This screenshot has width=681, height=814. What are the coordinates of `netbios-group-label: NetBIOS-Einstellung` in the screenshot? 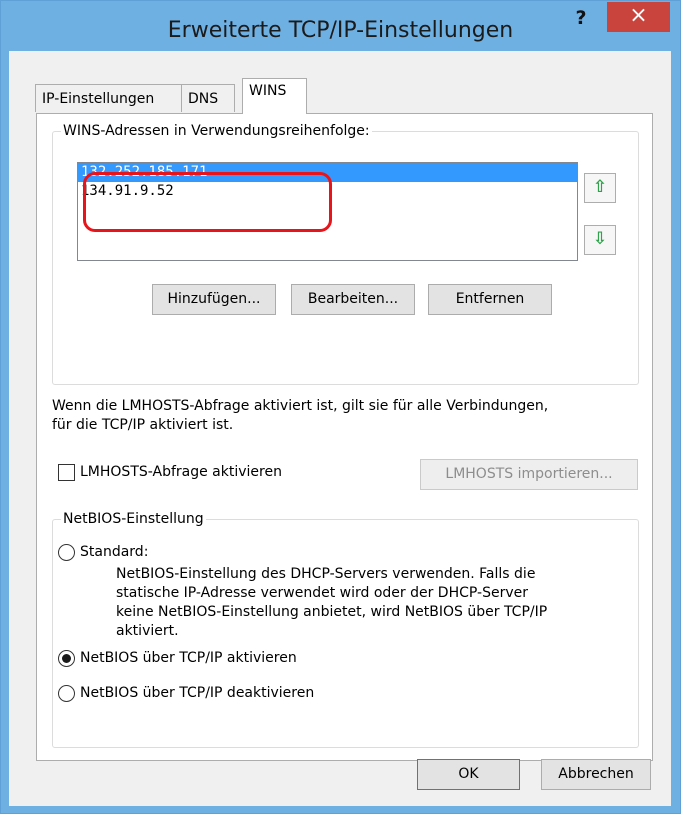 It's located at (133, 519).